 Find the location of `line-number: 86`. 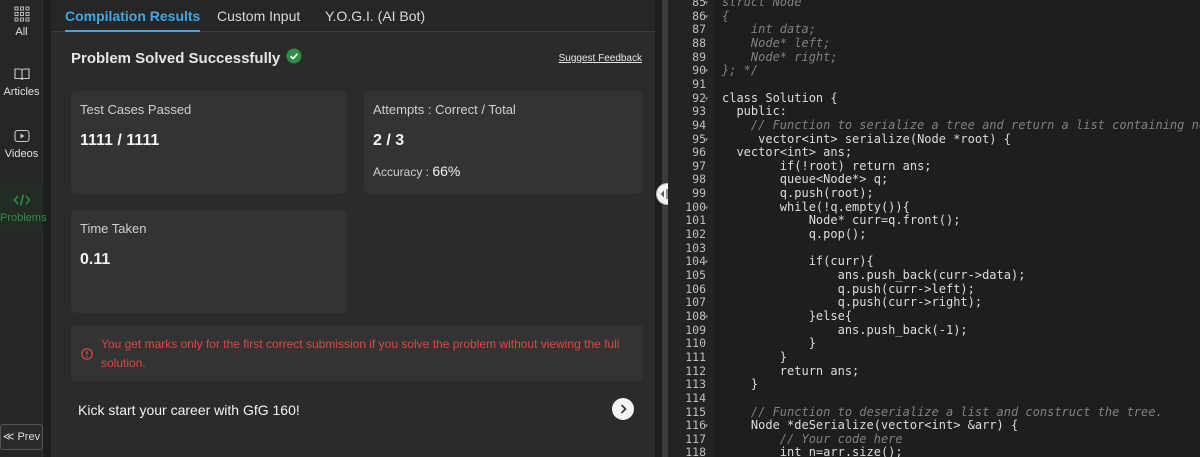

line-number: 86 is located at coordinates (699, 15).